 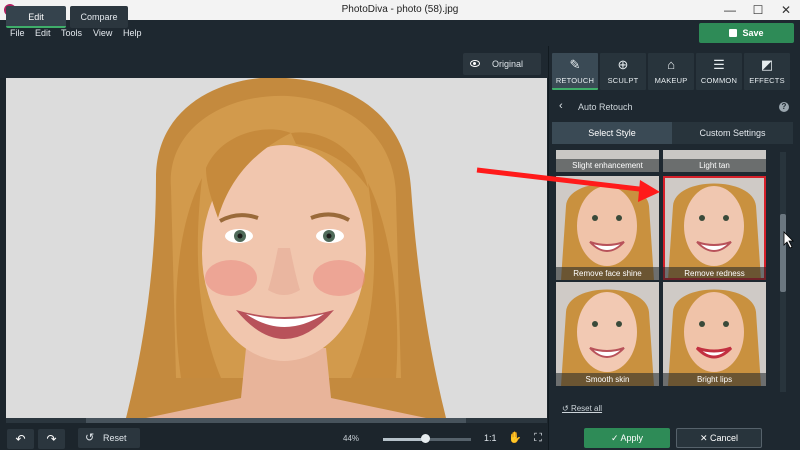 I want to click on style-label: Slight enhancement, so click(x=607, y=165).